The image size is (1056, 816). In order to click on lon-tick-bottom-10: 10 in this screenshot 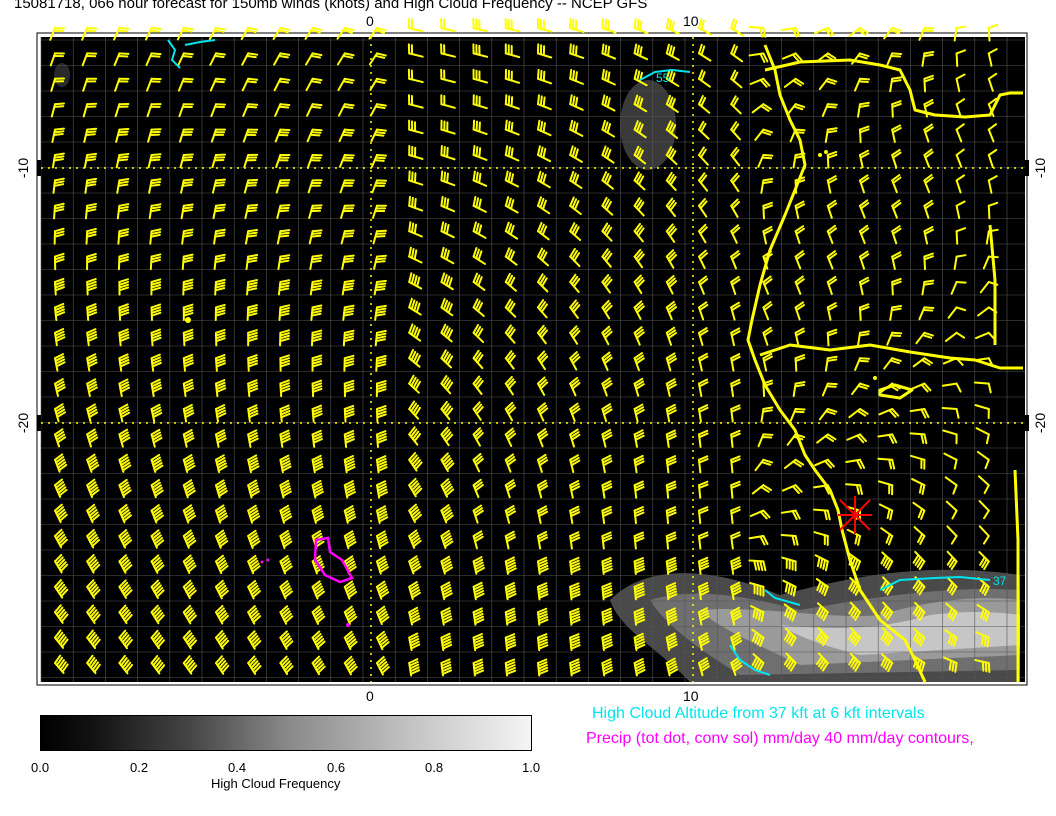, I will do `click(691, 696)`.